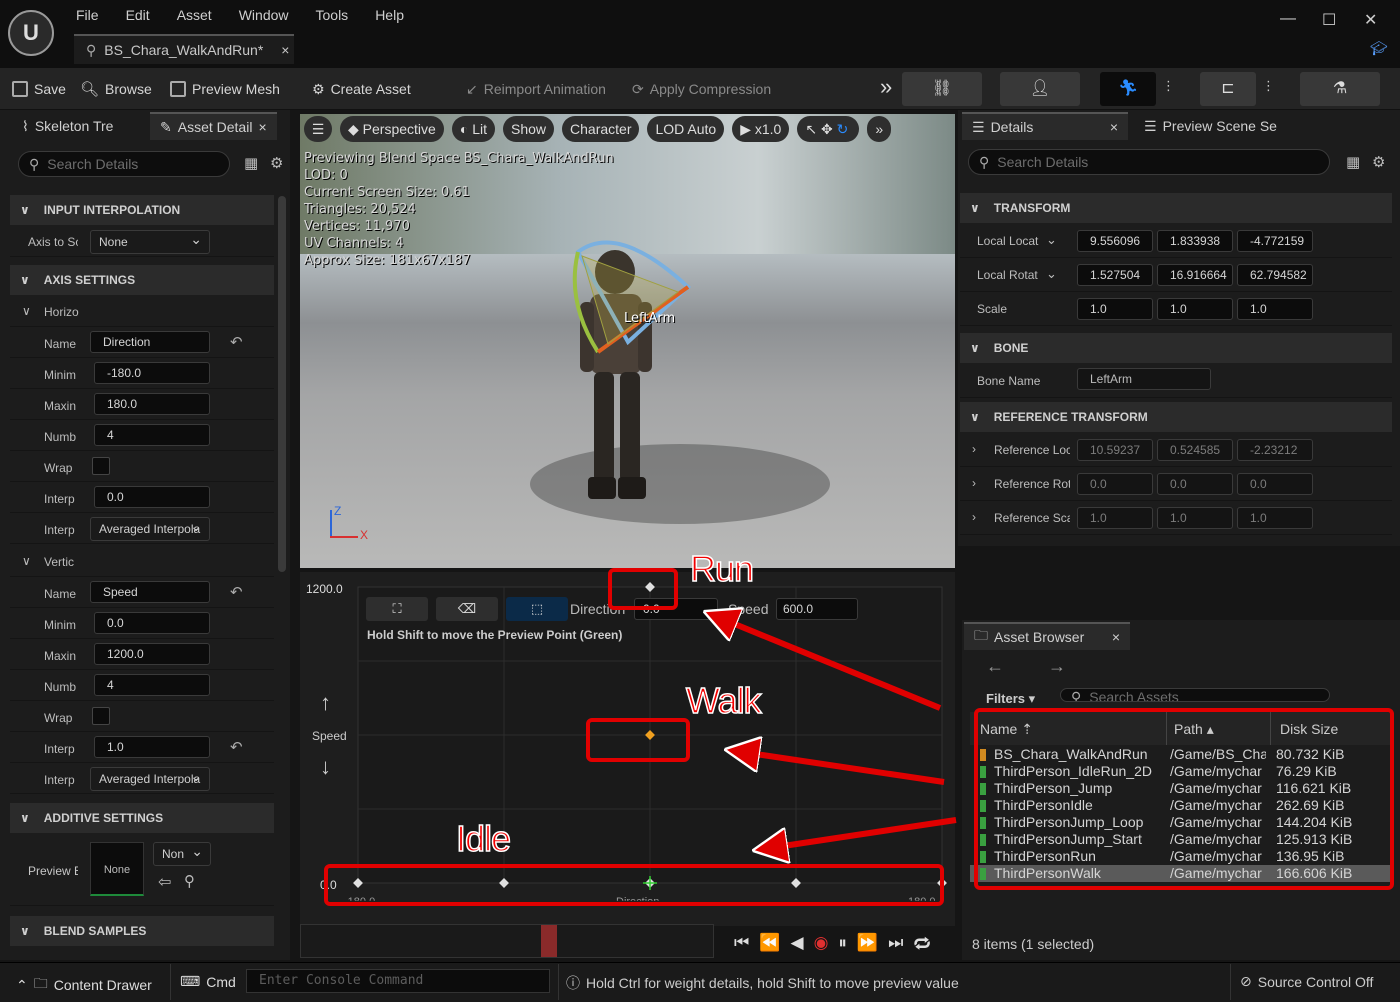 The image size is (1400, 1002). What do you see at coordinates (150, 342) in the screenshot?
I see `h-name-field: Direction` at bounding box center [150, 342].